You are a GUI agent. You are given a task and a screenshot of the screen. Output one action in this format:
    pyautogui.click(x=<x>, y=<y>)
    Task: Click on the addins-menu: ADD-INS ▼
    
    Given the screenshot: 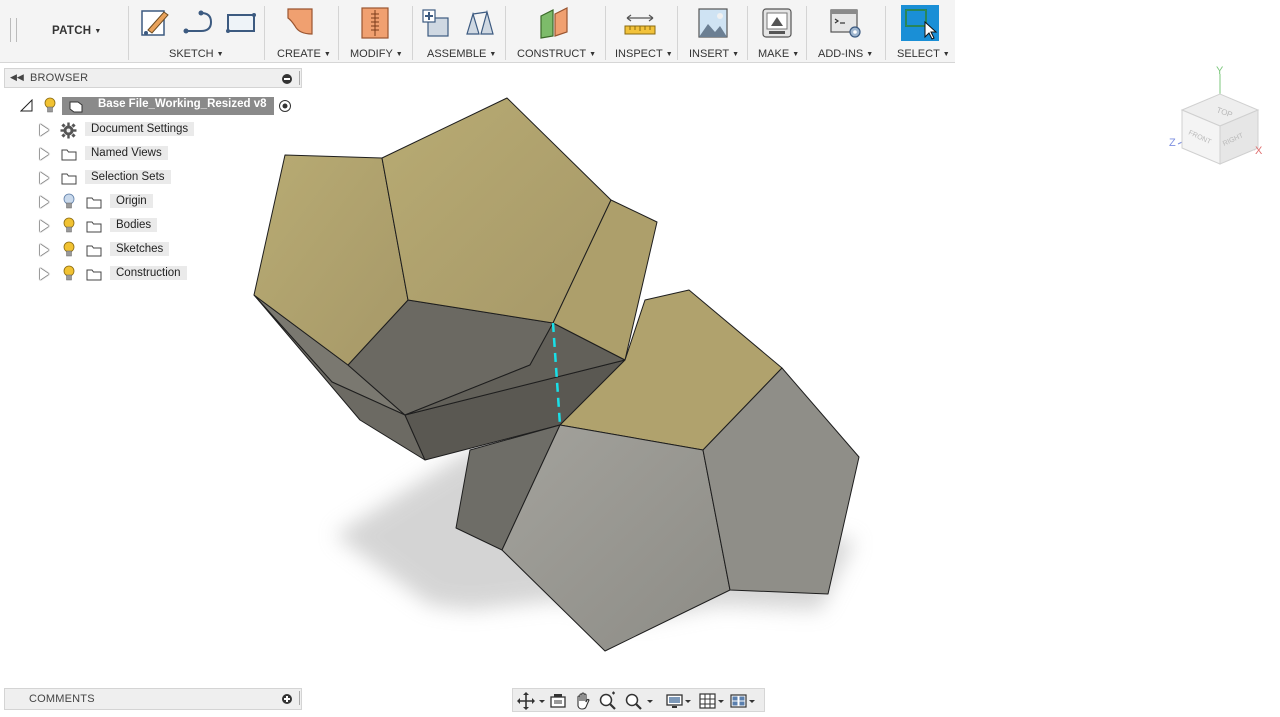 What is the action you would take?
    pyautogui.click(x=845, y=54)
    